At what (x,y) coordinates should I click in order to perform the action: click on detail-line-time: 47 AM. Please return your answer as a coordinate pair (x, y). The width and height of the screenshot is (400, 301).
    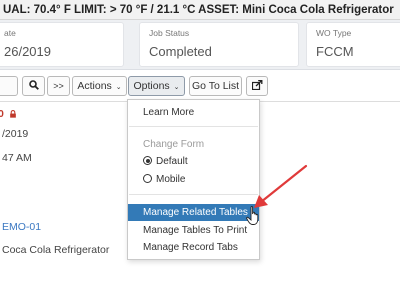
    Looking at the image, I should click on (17, 158).